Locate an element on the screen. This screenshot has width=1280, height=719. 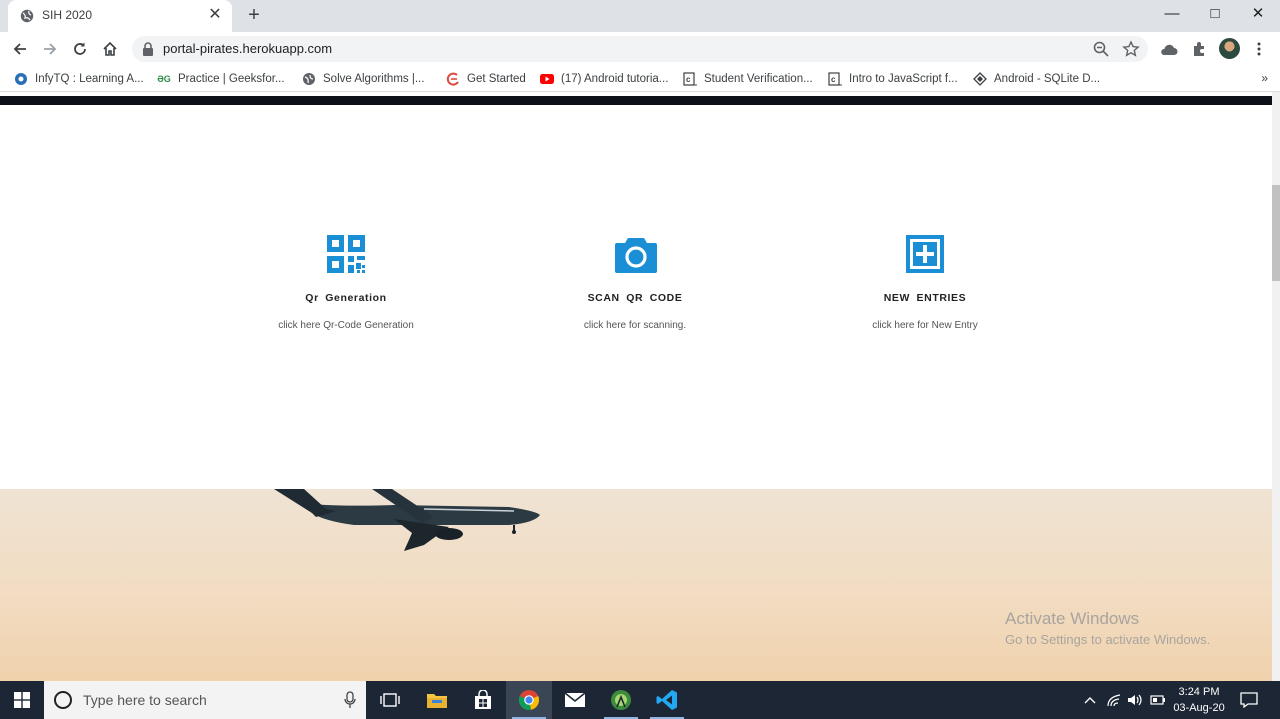
bookmark-label: Get Started is located at coordinates (496, 79).